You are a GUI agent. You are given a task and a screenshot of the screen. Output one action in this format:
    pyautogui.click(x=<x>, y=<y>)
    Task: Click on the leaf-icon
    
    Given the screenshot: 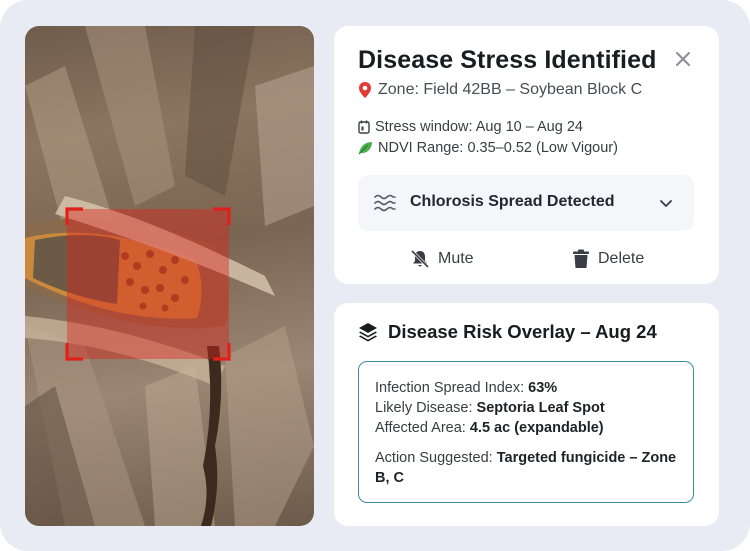 What is the action you would take?
    pyautogui.click(x=365, y=148)
    